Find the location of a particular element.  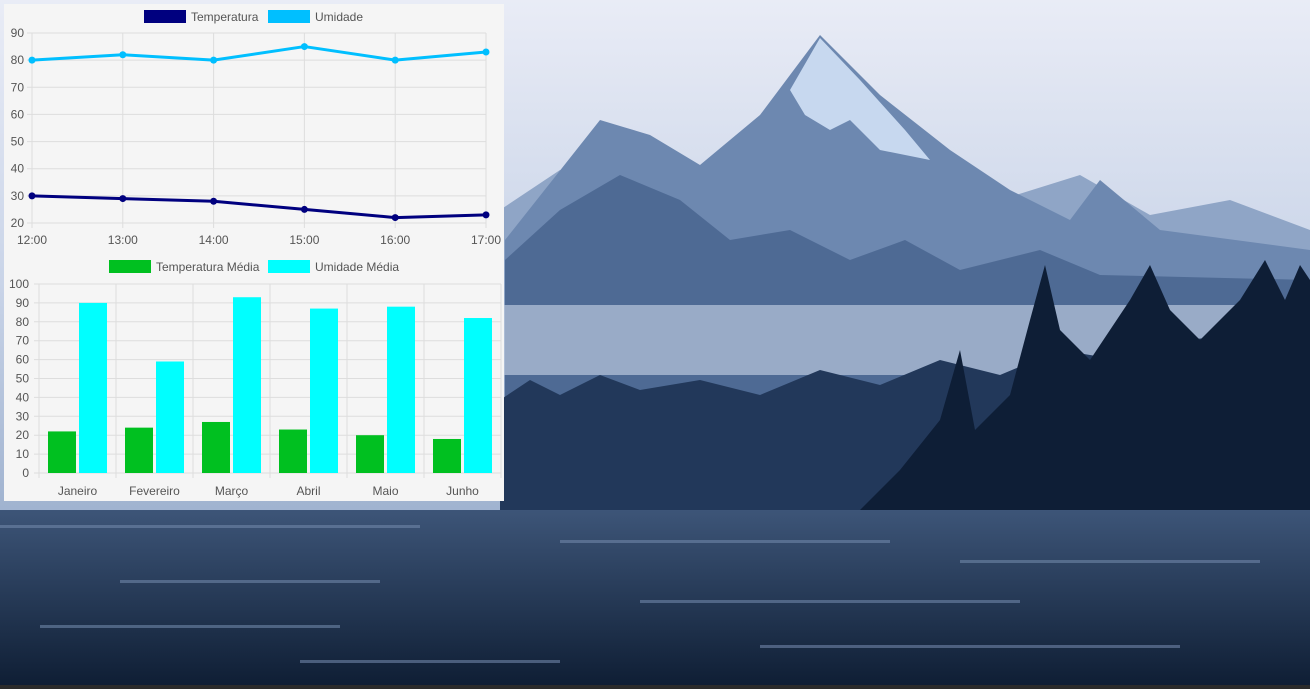

bar-x-tick-label: Junho is located at coordinates (462, 491).